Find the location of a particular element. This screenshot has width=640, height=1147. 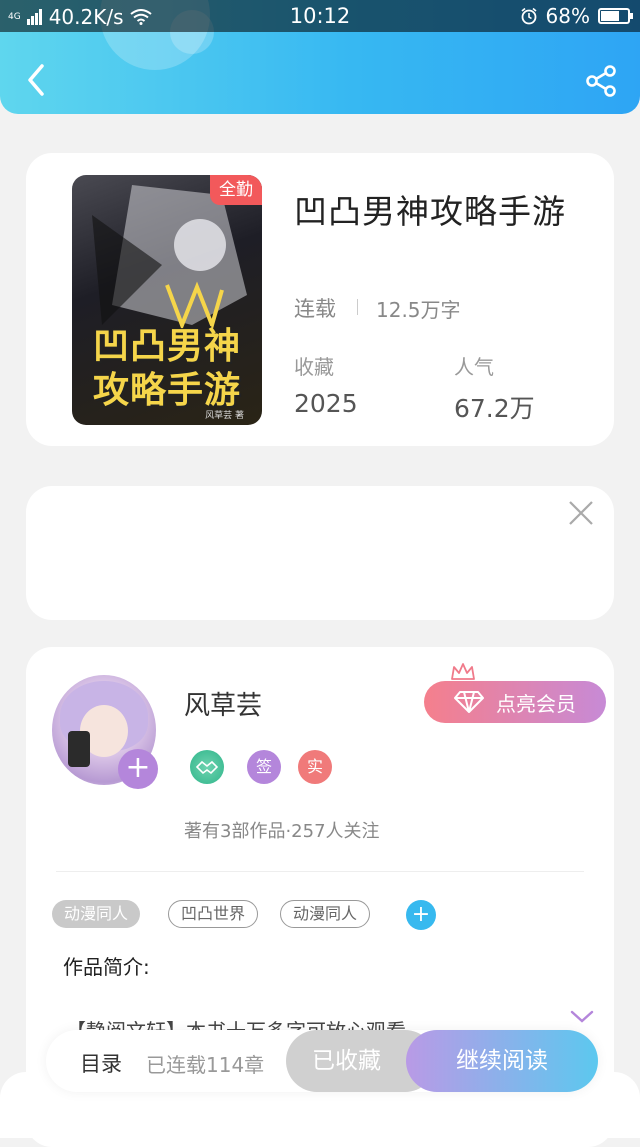

cover-title: 凹凸男神 攻略手游 is located at coordinates (167, 369).